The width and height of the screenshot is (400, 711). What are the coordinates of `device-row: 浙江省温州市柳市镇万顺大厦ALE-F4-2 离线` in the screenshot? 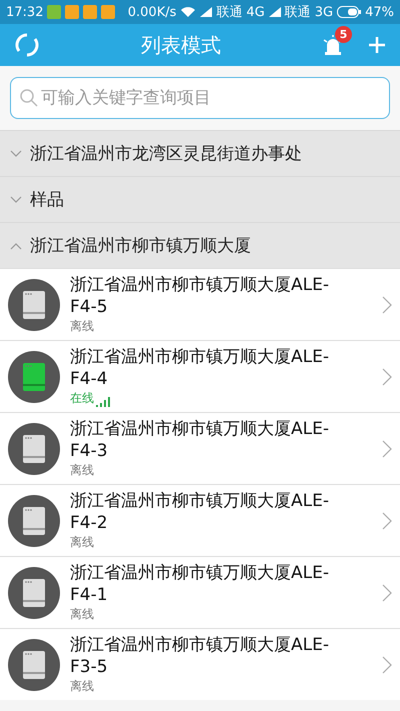 It's located at (200, 520).